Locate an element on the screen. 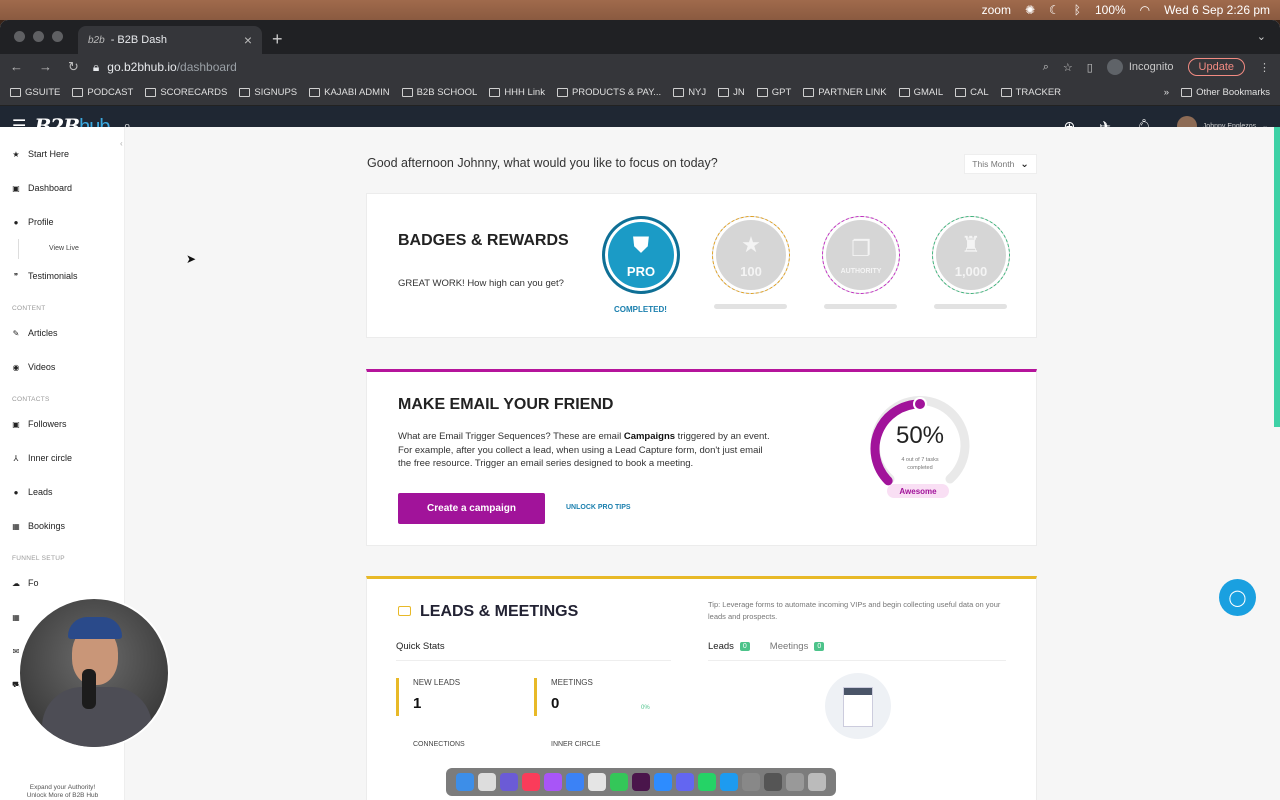 This screenshot has height=800, width=1280. whatsapp-icon is located at coordinates (707, 782).